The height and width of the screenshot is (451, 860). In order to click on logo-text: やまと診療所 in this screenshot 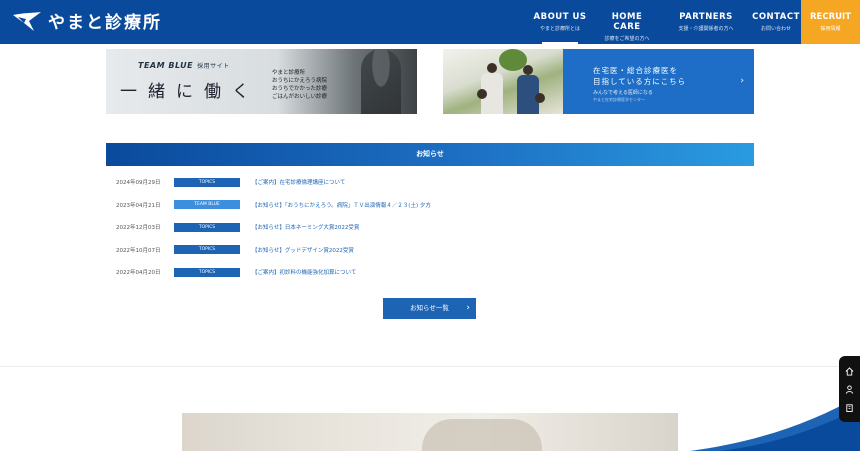, I will do `click(105, 23)`.